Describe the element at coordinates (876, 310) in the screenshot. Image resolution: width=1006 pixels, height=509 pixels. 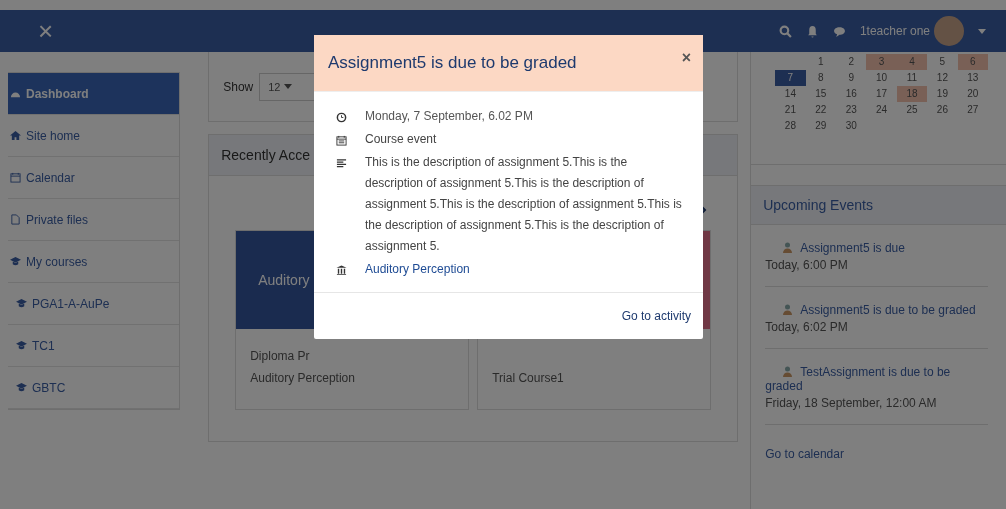
I see `event-link: Assignment5 is due to be graded` at that location.